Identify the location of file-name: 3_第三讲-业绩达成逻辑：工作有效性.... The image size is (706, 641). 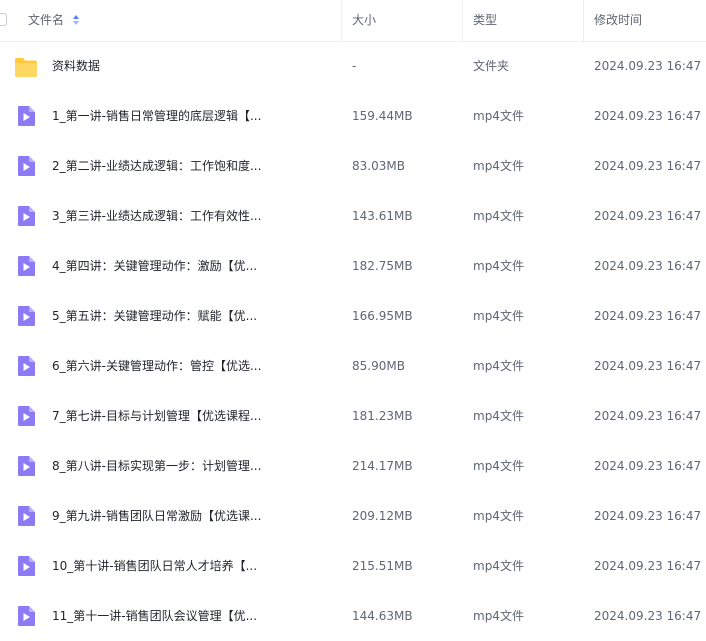
(192, 216).